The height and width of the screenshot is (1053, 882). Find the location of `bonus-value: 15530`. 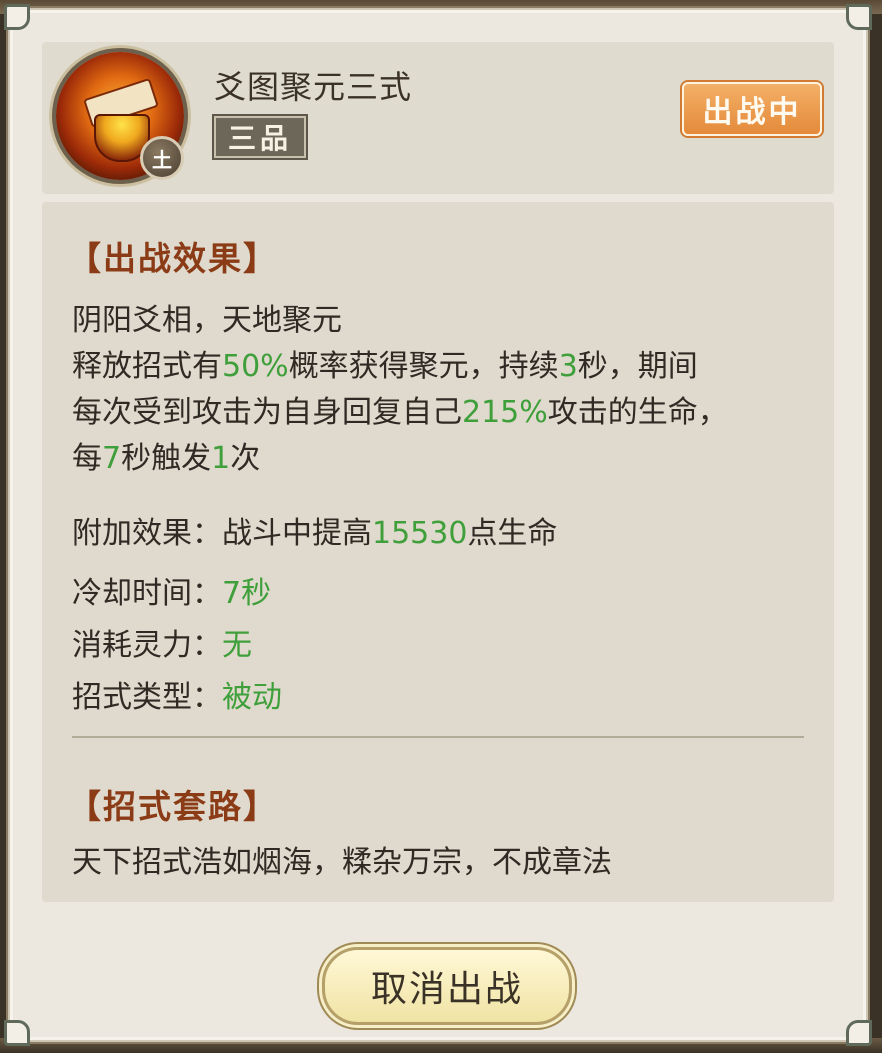

bonus-value: 15530 is located at coordinates (420, 533).